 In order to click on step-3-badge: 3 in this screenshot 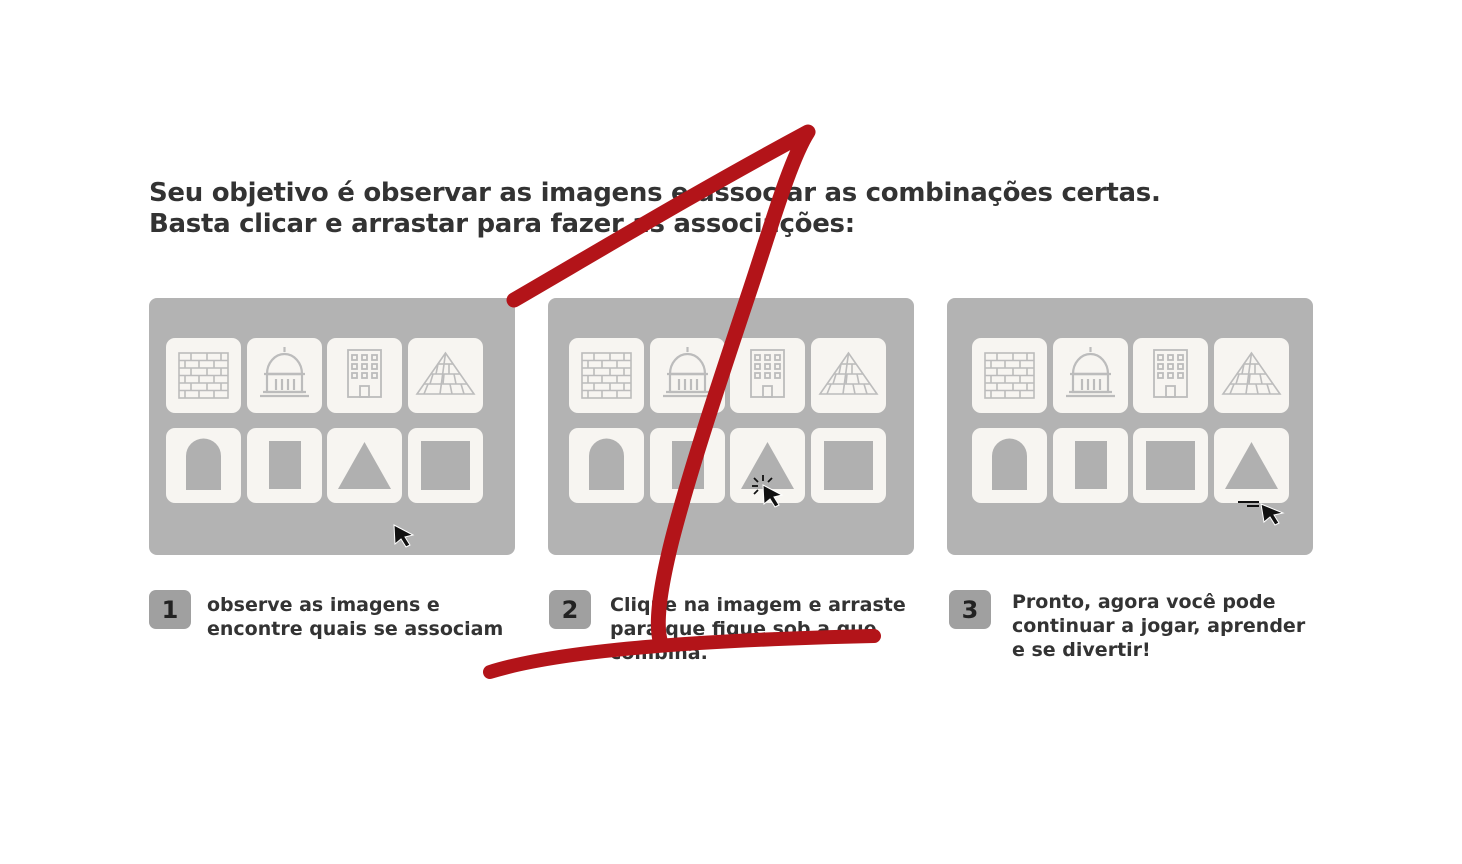, I will do `click(970, 609)`.